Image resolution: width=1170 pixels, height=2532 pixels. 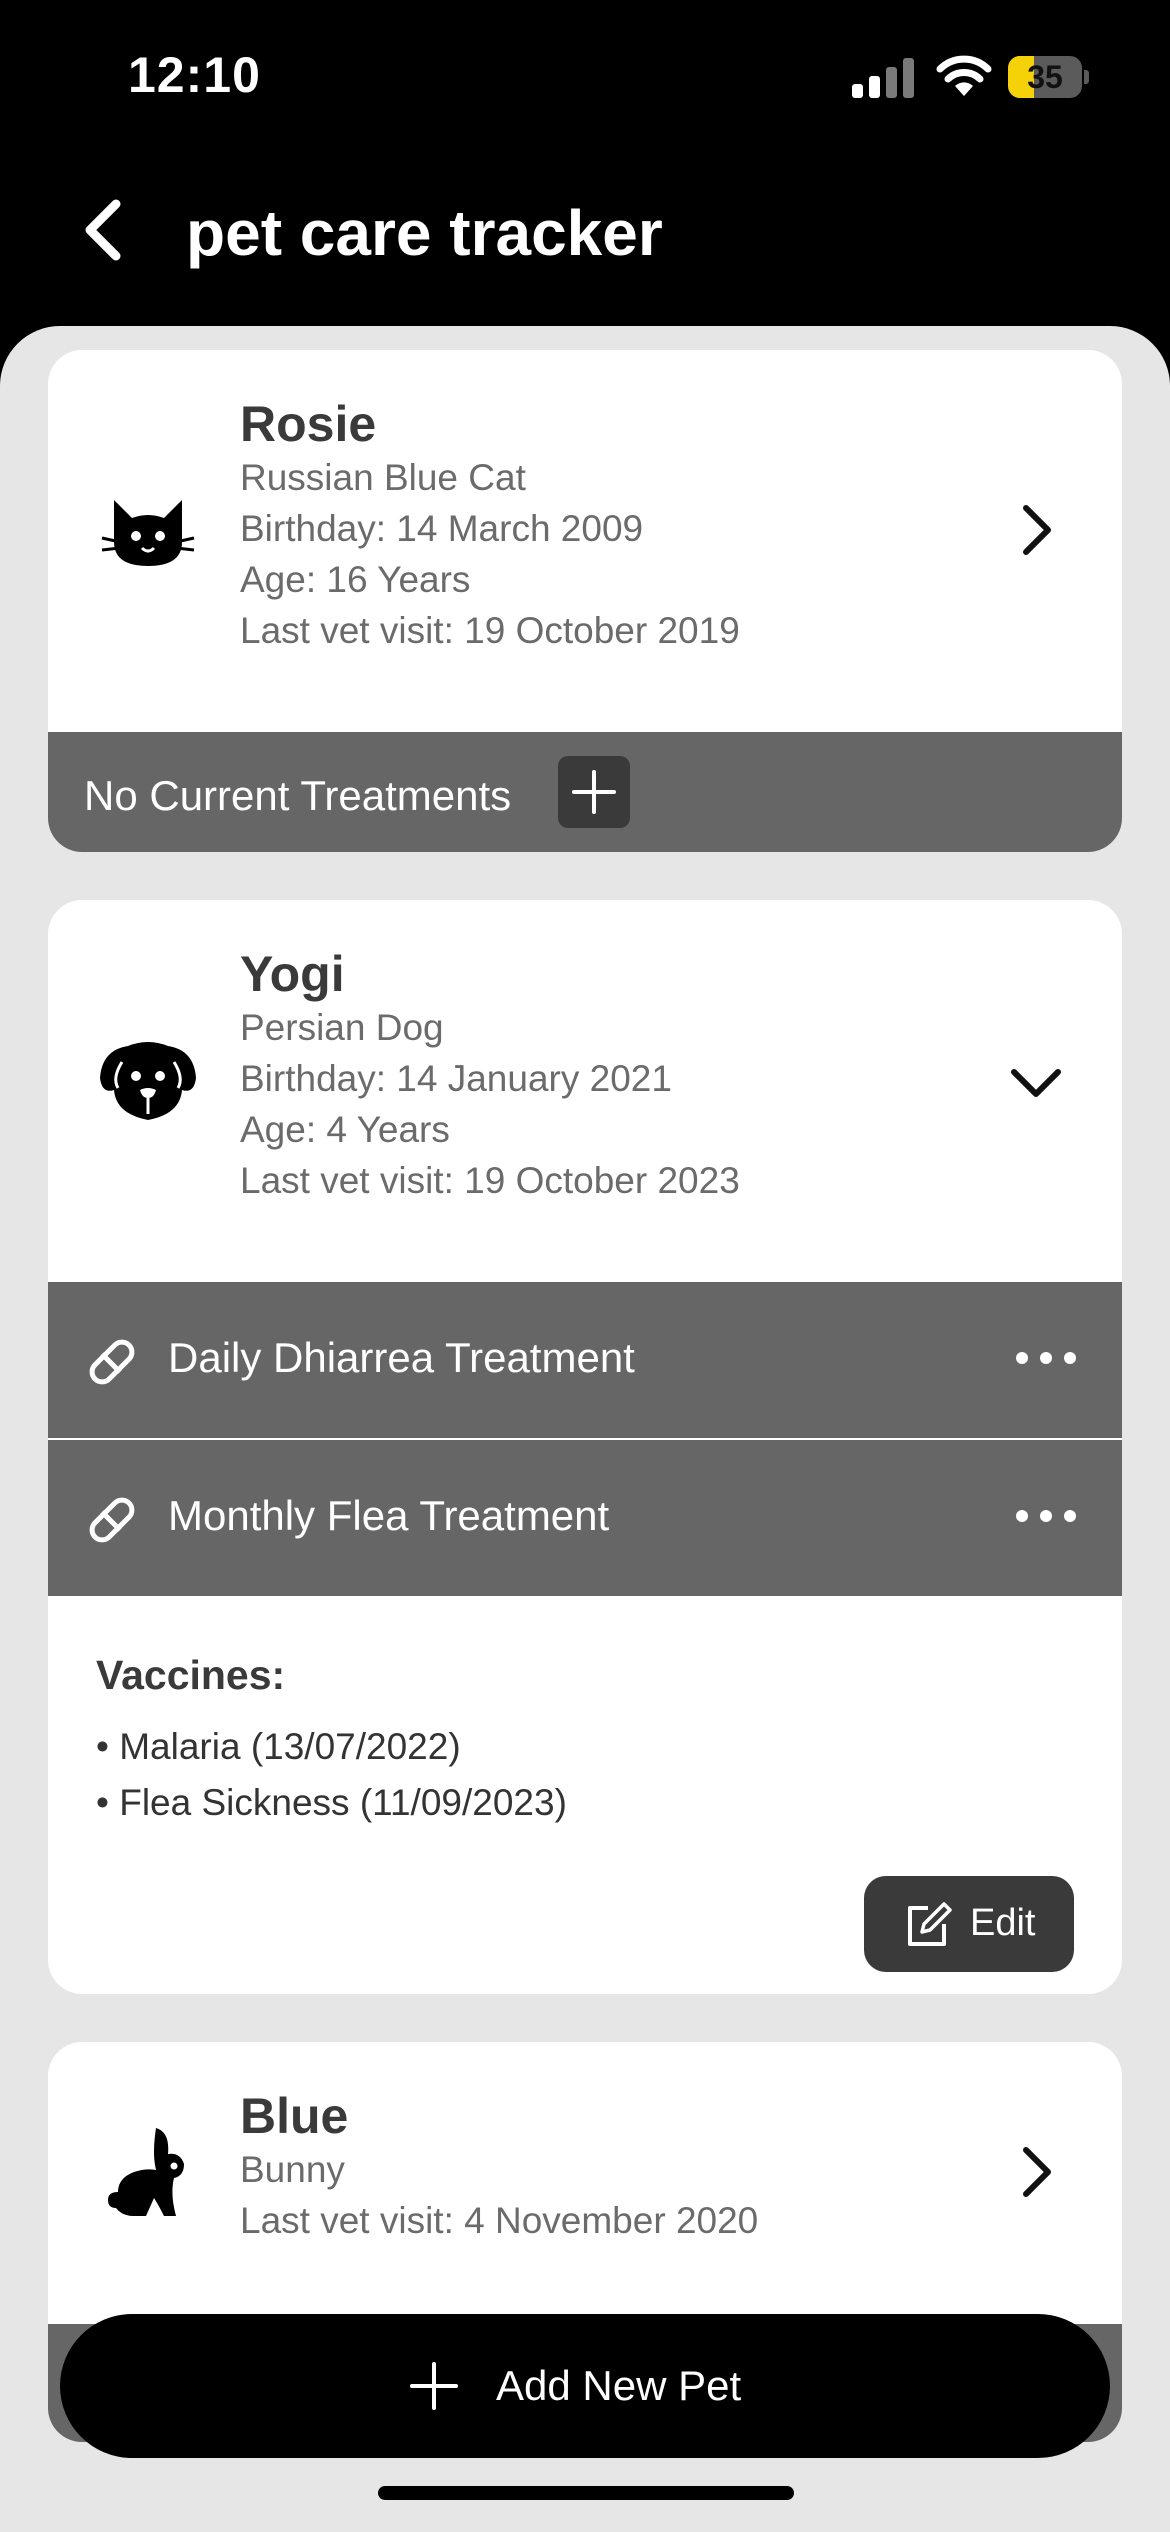 I want to click on pet-breed: Persian Dog, so click(x=342, y=1027).